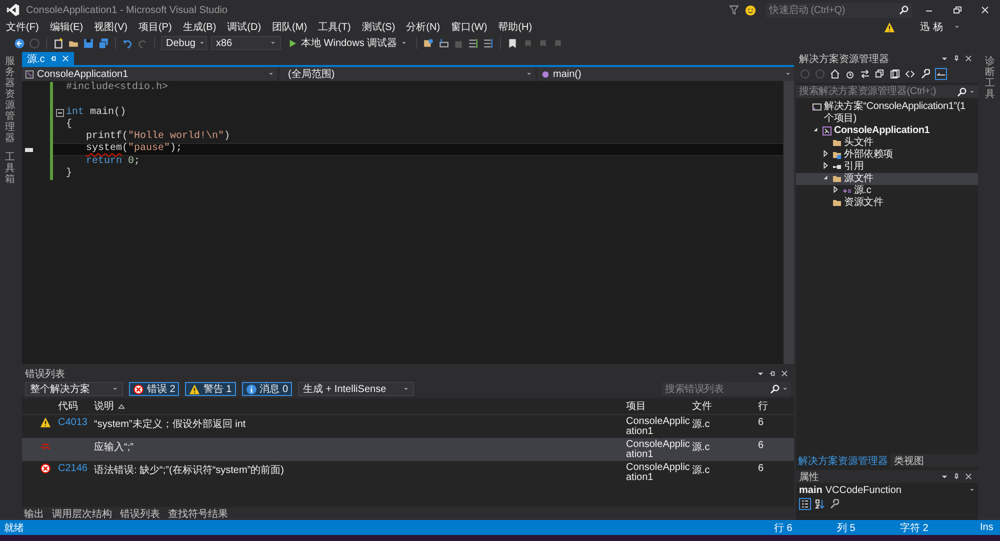 This screenshot has height=541, width=1000. I want to click on preview-toggle-icon, so click(941, 74).